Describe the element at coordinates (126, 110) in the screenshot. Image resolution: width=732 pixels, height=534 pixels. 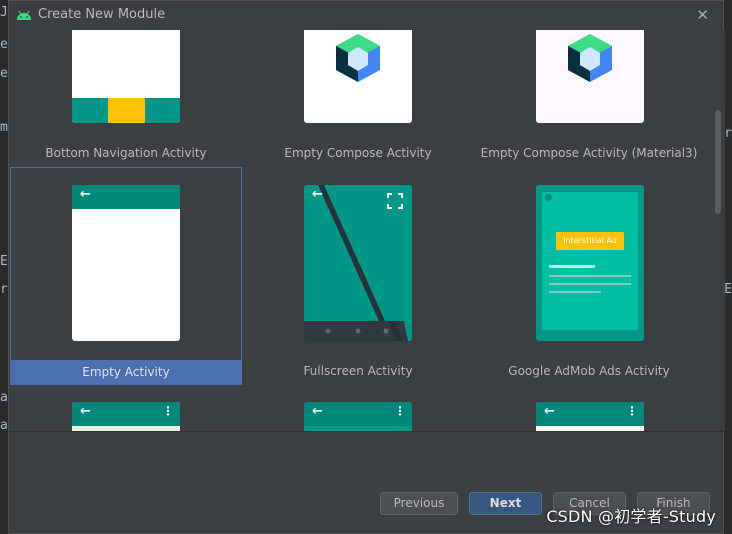
I see `bottom-nav-selected-item` at that location.